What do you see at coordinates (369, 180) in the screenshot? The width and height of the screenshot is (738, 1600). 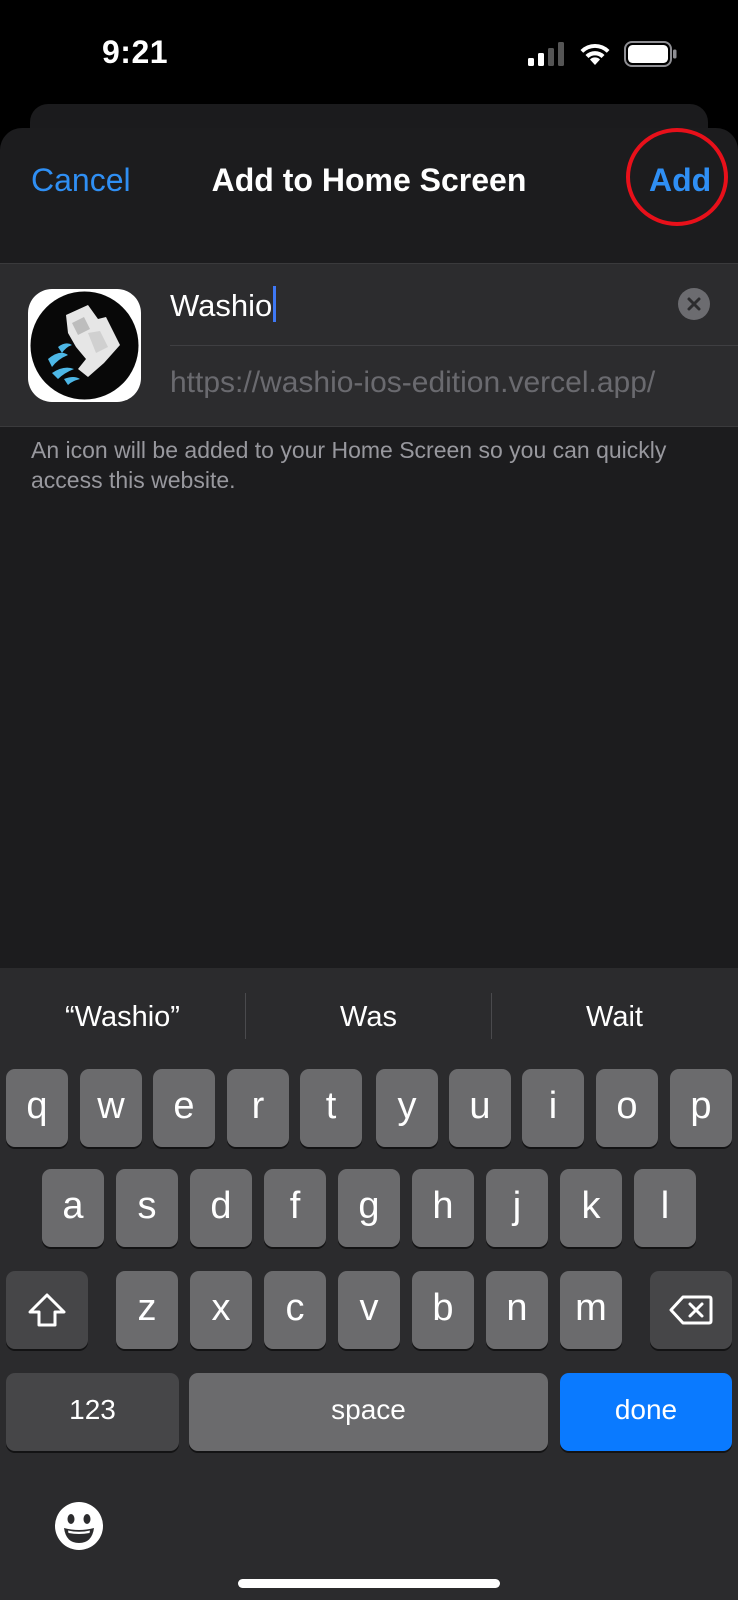 I see `sheet-title: Add to Home Screen` at bounding box center [369, 180].